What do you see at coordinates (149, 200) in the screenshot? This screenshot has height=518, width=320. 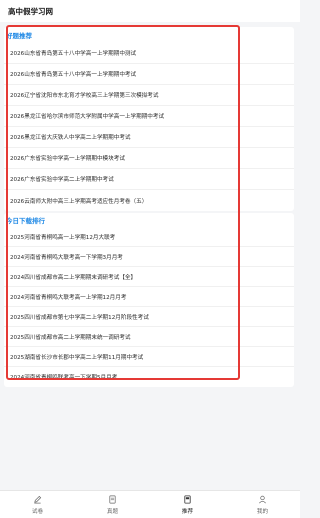 I see `list-item: 2026云南师大附中高三上学期高考适应性月考卷（五）` at bounding box center [149, 200].